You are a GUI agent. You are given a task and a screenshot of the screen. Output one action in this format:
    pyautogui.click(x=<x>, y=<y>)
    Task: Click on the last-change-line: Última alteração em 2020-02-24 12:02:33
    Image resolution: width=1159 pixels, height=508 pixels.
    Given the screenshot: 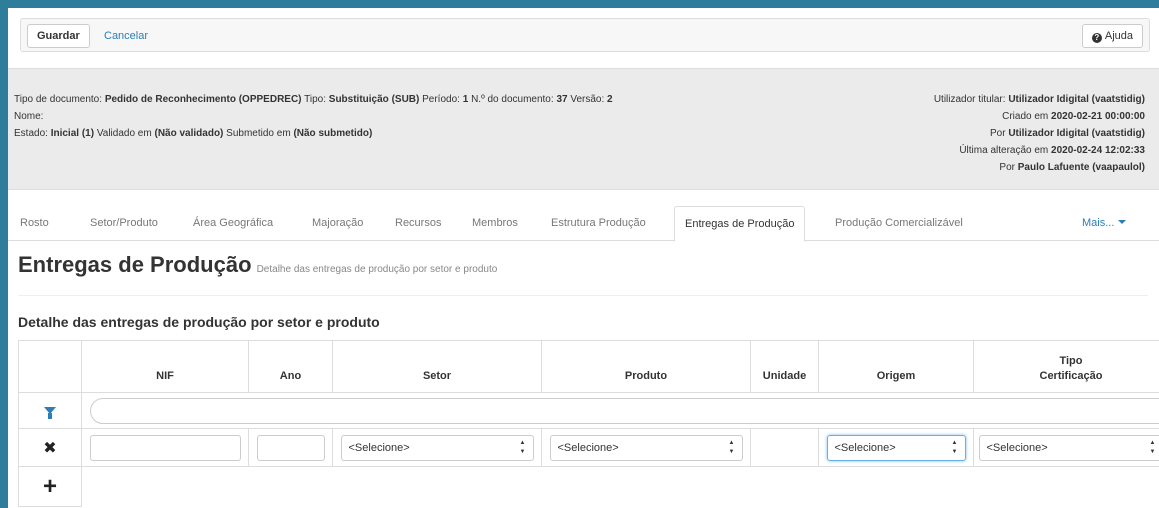 What is the action you would take?
    pyautogui.click(x=1052, y=150)
    